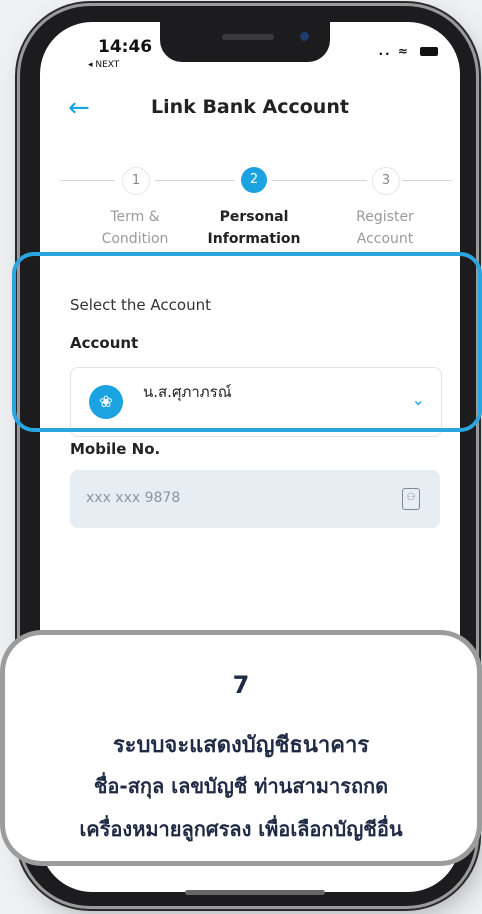  What do you see at coordinates (385, 228) in the screenshot?
I see `step-3-label: Register Account` at bounding box center [385, 228].